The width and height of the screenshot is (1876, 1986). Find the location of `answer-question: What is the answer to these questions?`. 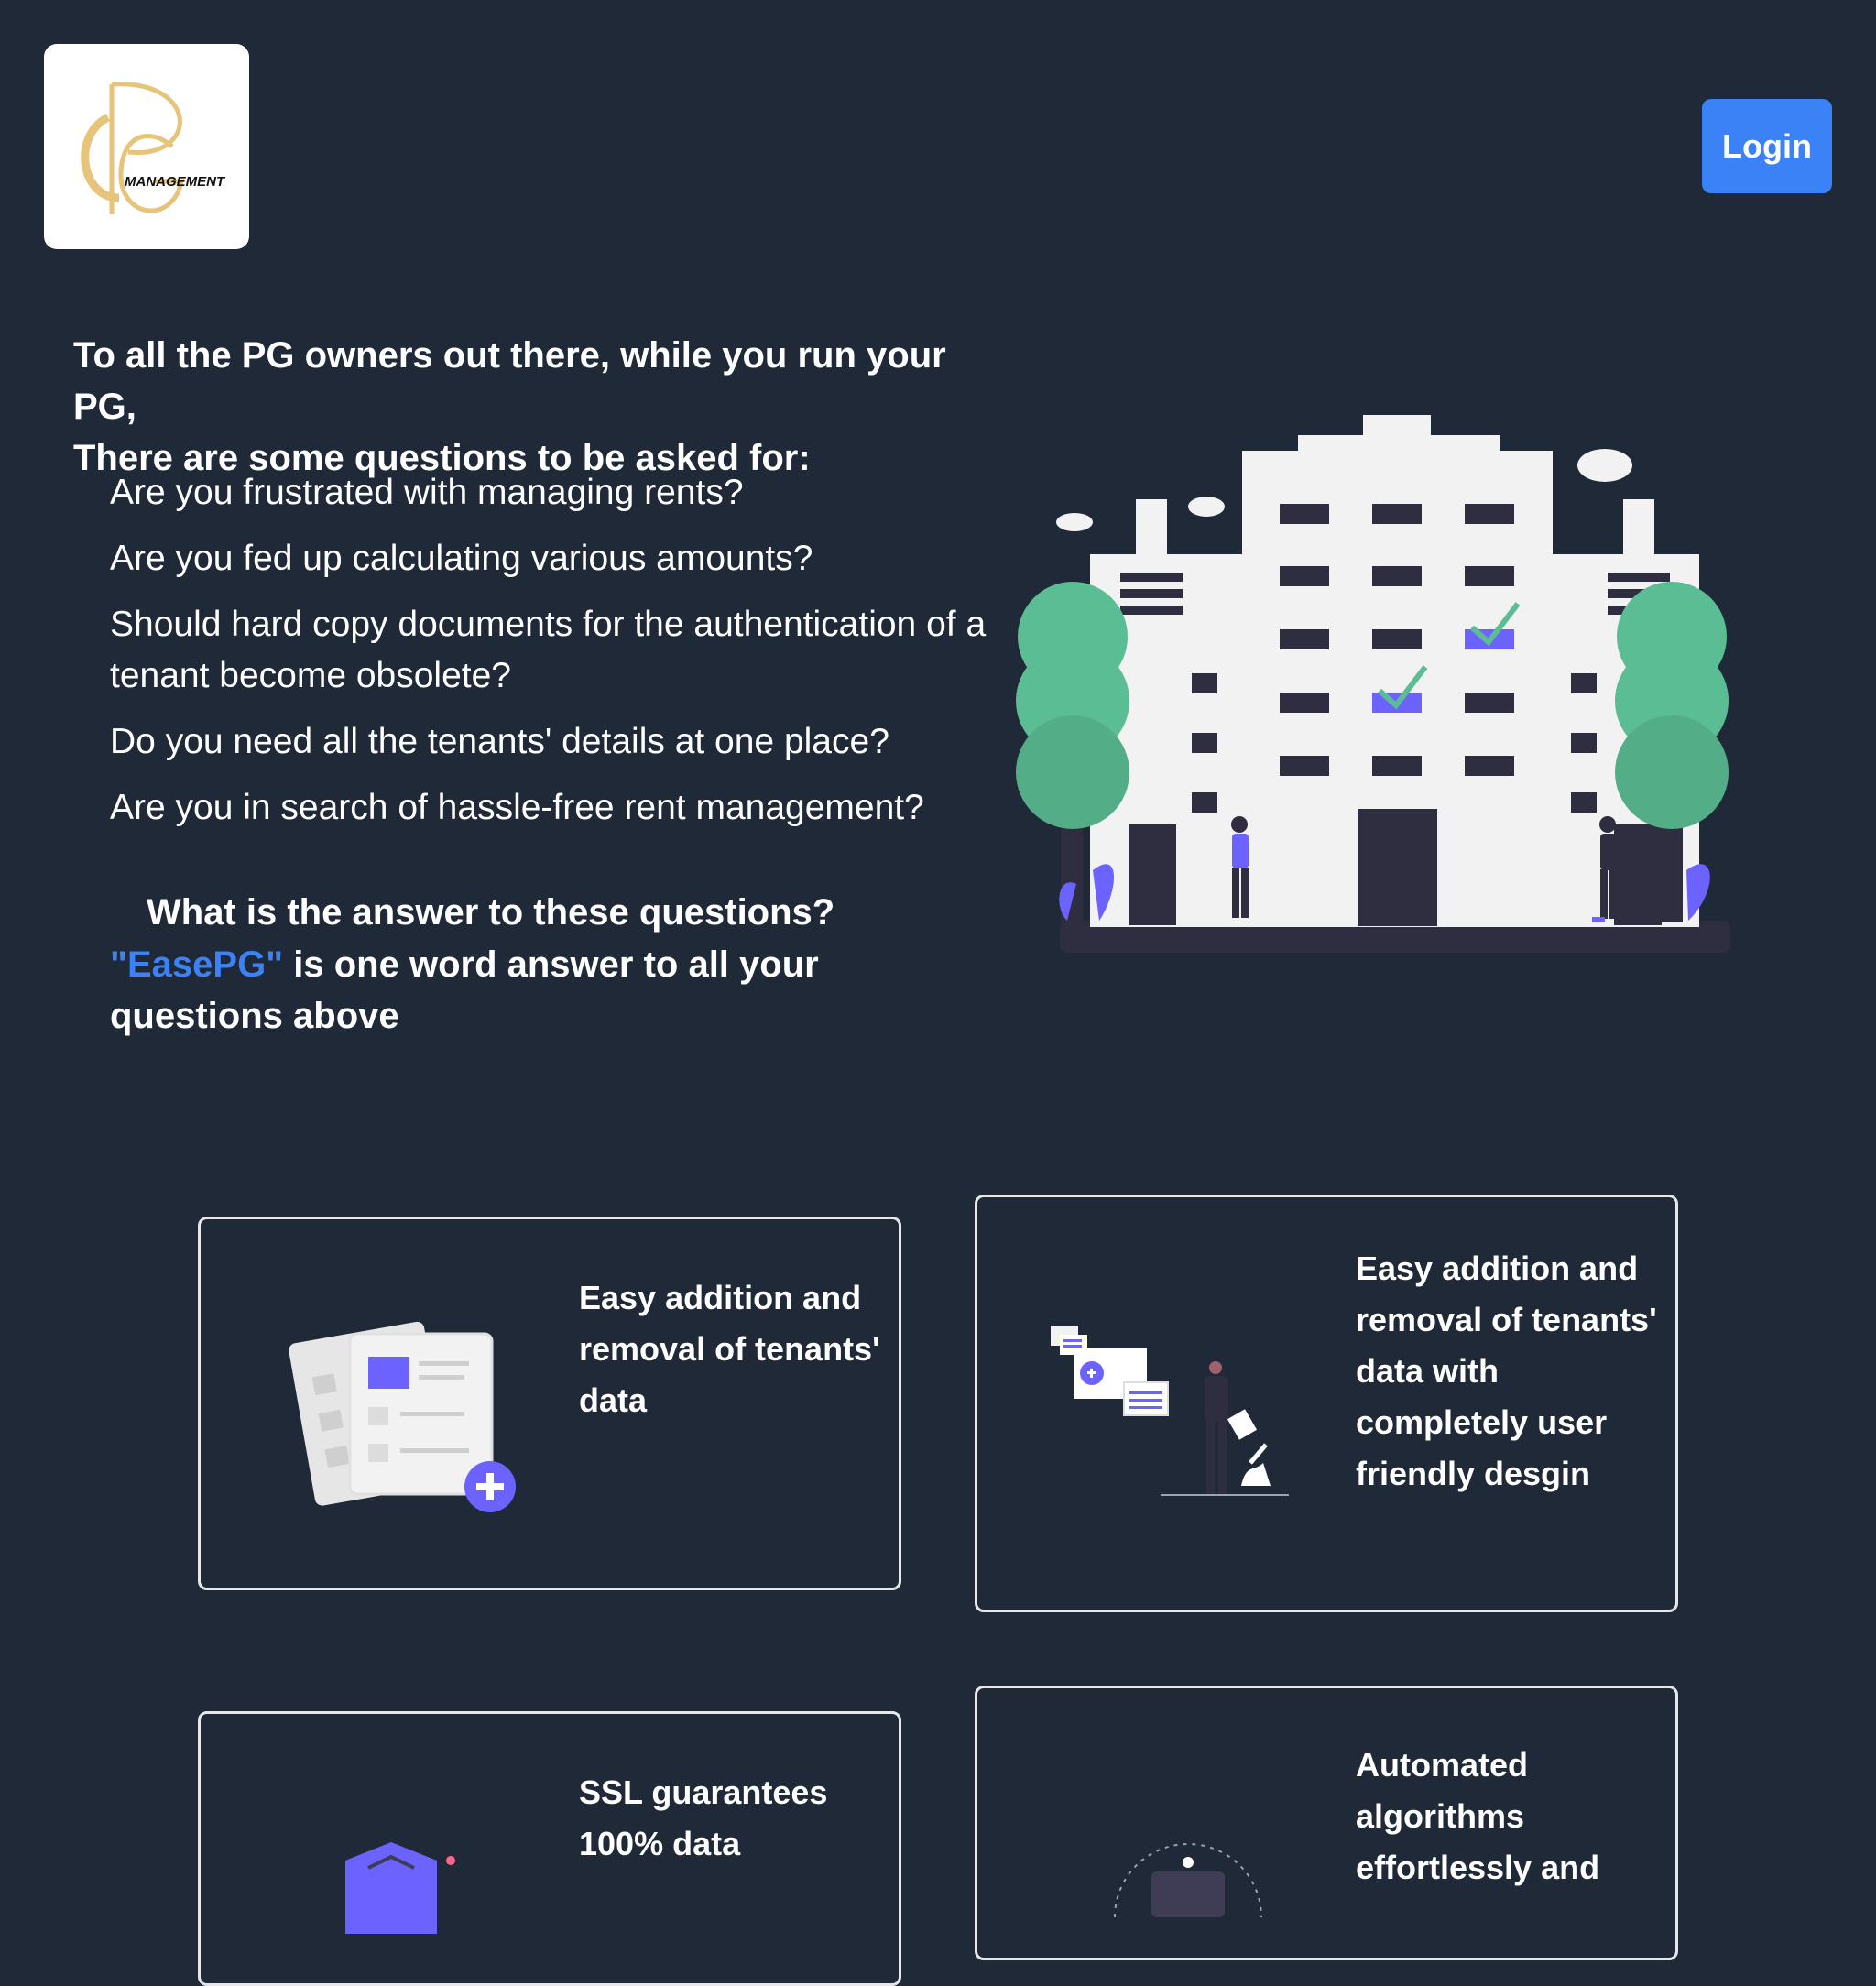

answer-question: What is the answer to these questions? is located at coordinates (491, 912).